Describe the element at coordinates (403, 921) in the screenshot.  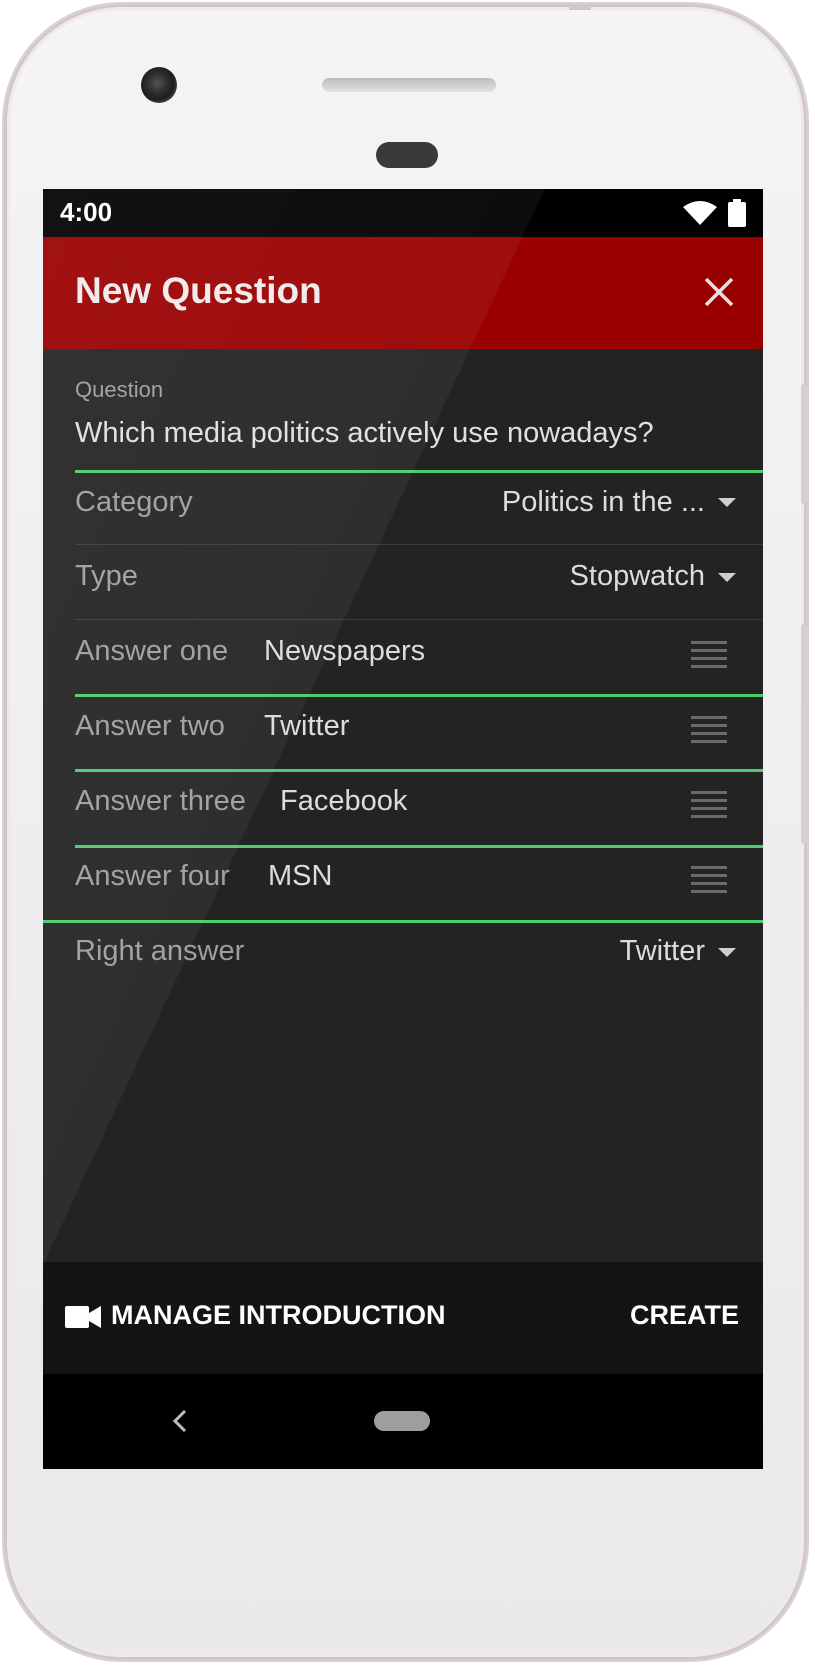
I see `answer-four-underline` at that location.